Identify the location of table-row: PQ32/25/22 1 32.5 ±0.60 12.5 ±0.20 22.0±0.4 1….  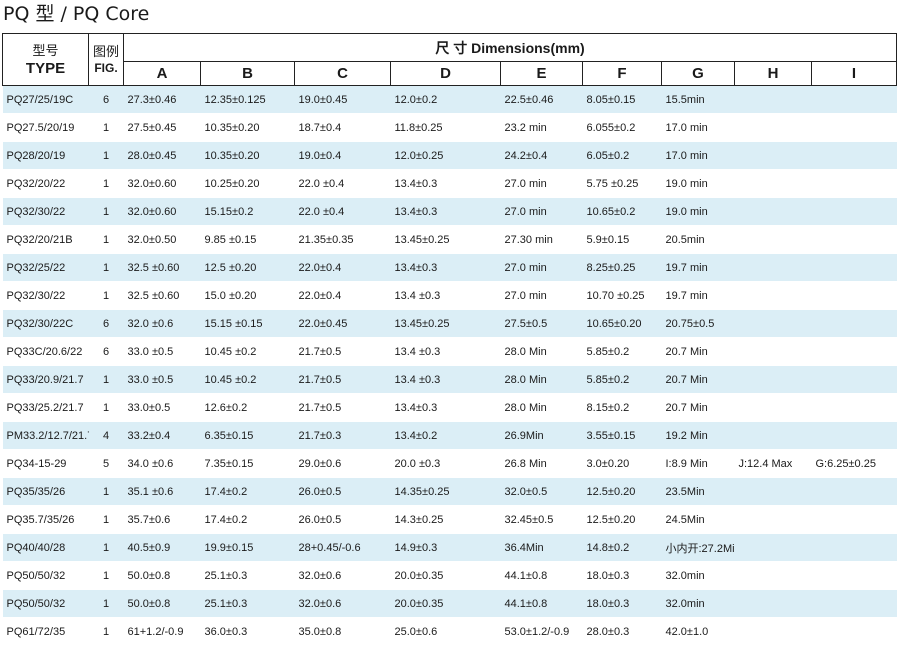
(449, 267).